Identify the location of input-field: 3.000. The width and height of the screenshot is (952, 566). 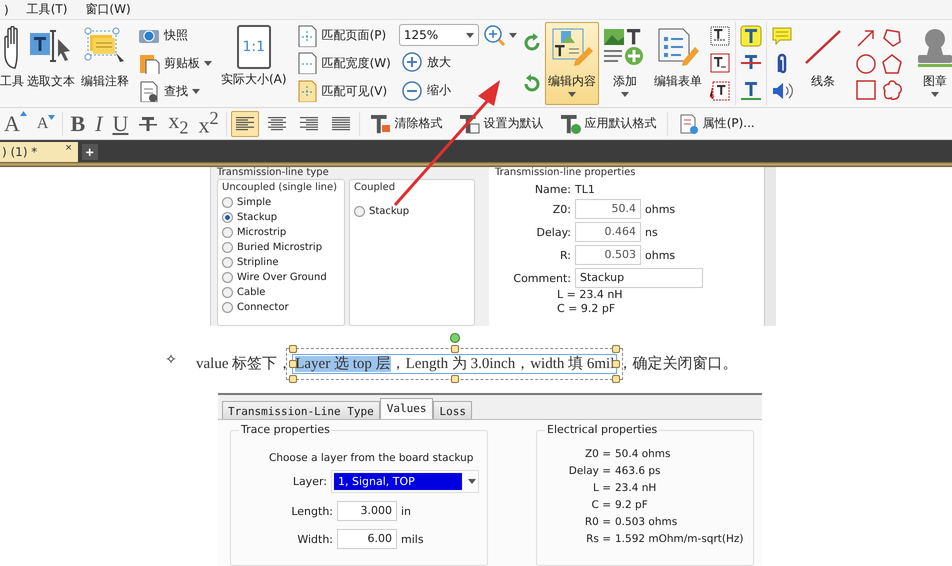
(367, 511).